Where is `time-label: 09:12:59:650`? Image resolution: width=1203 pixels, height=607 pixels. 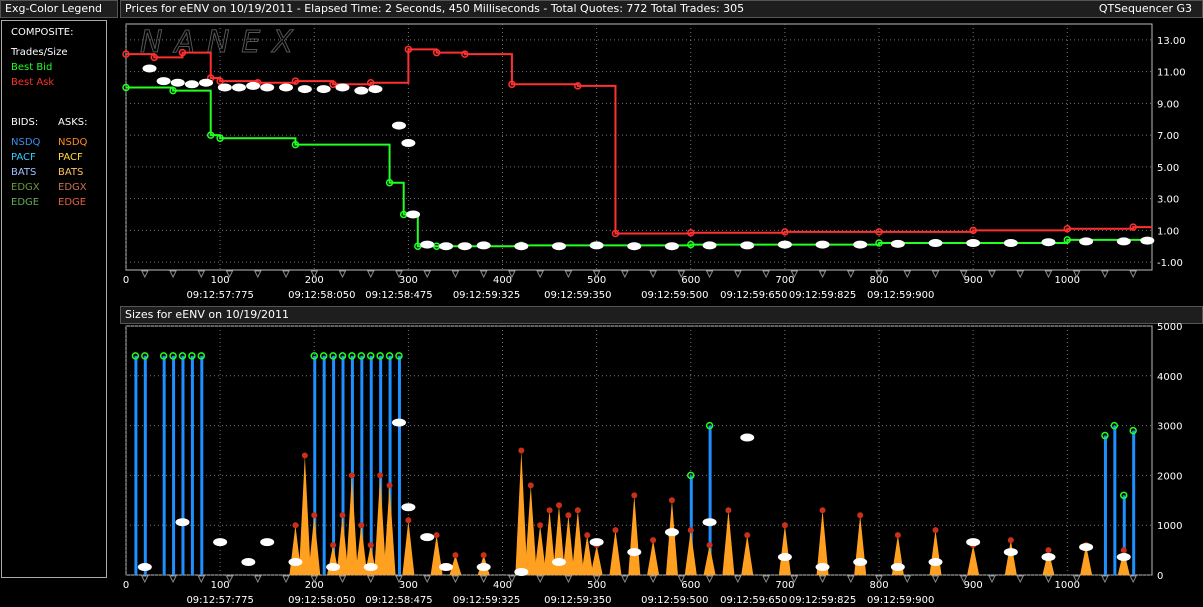 time-label: 09:12:59:650 is located at coordinates (753, 600).